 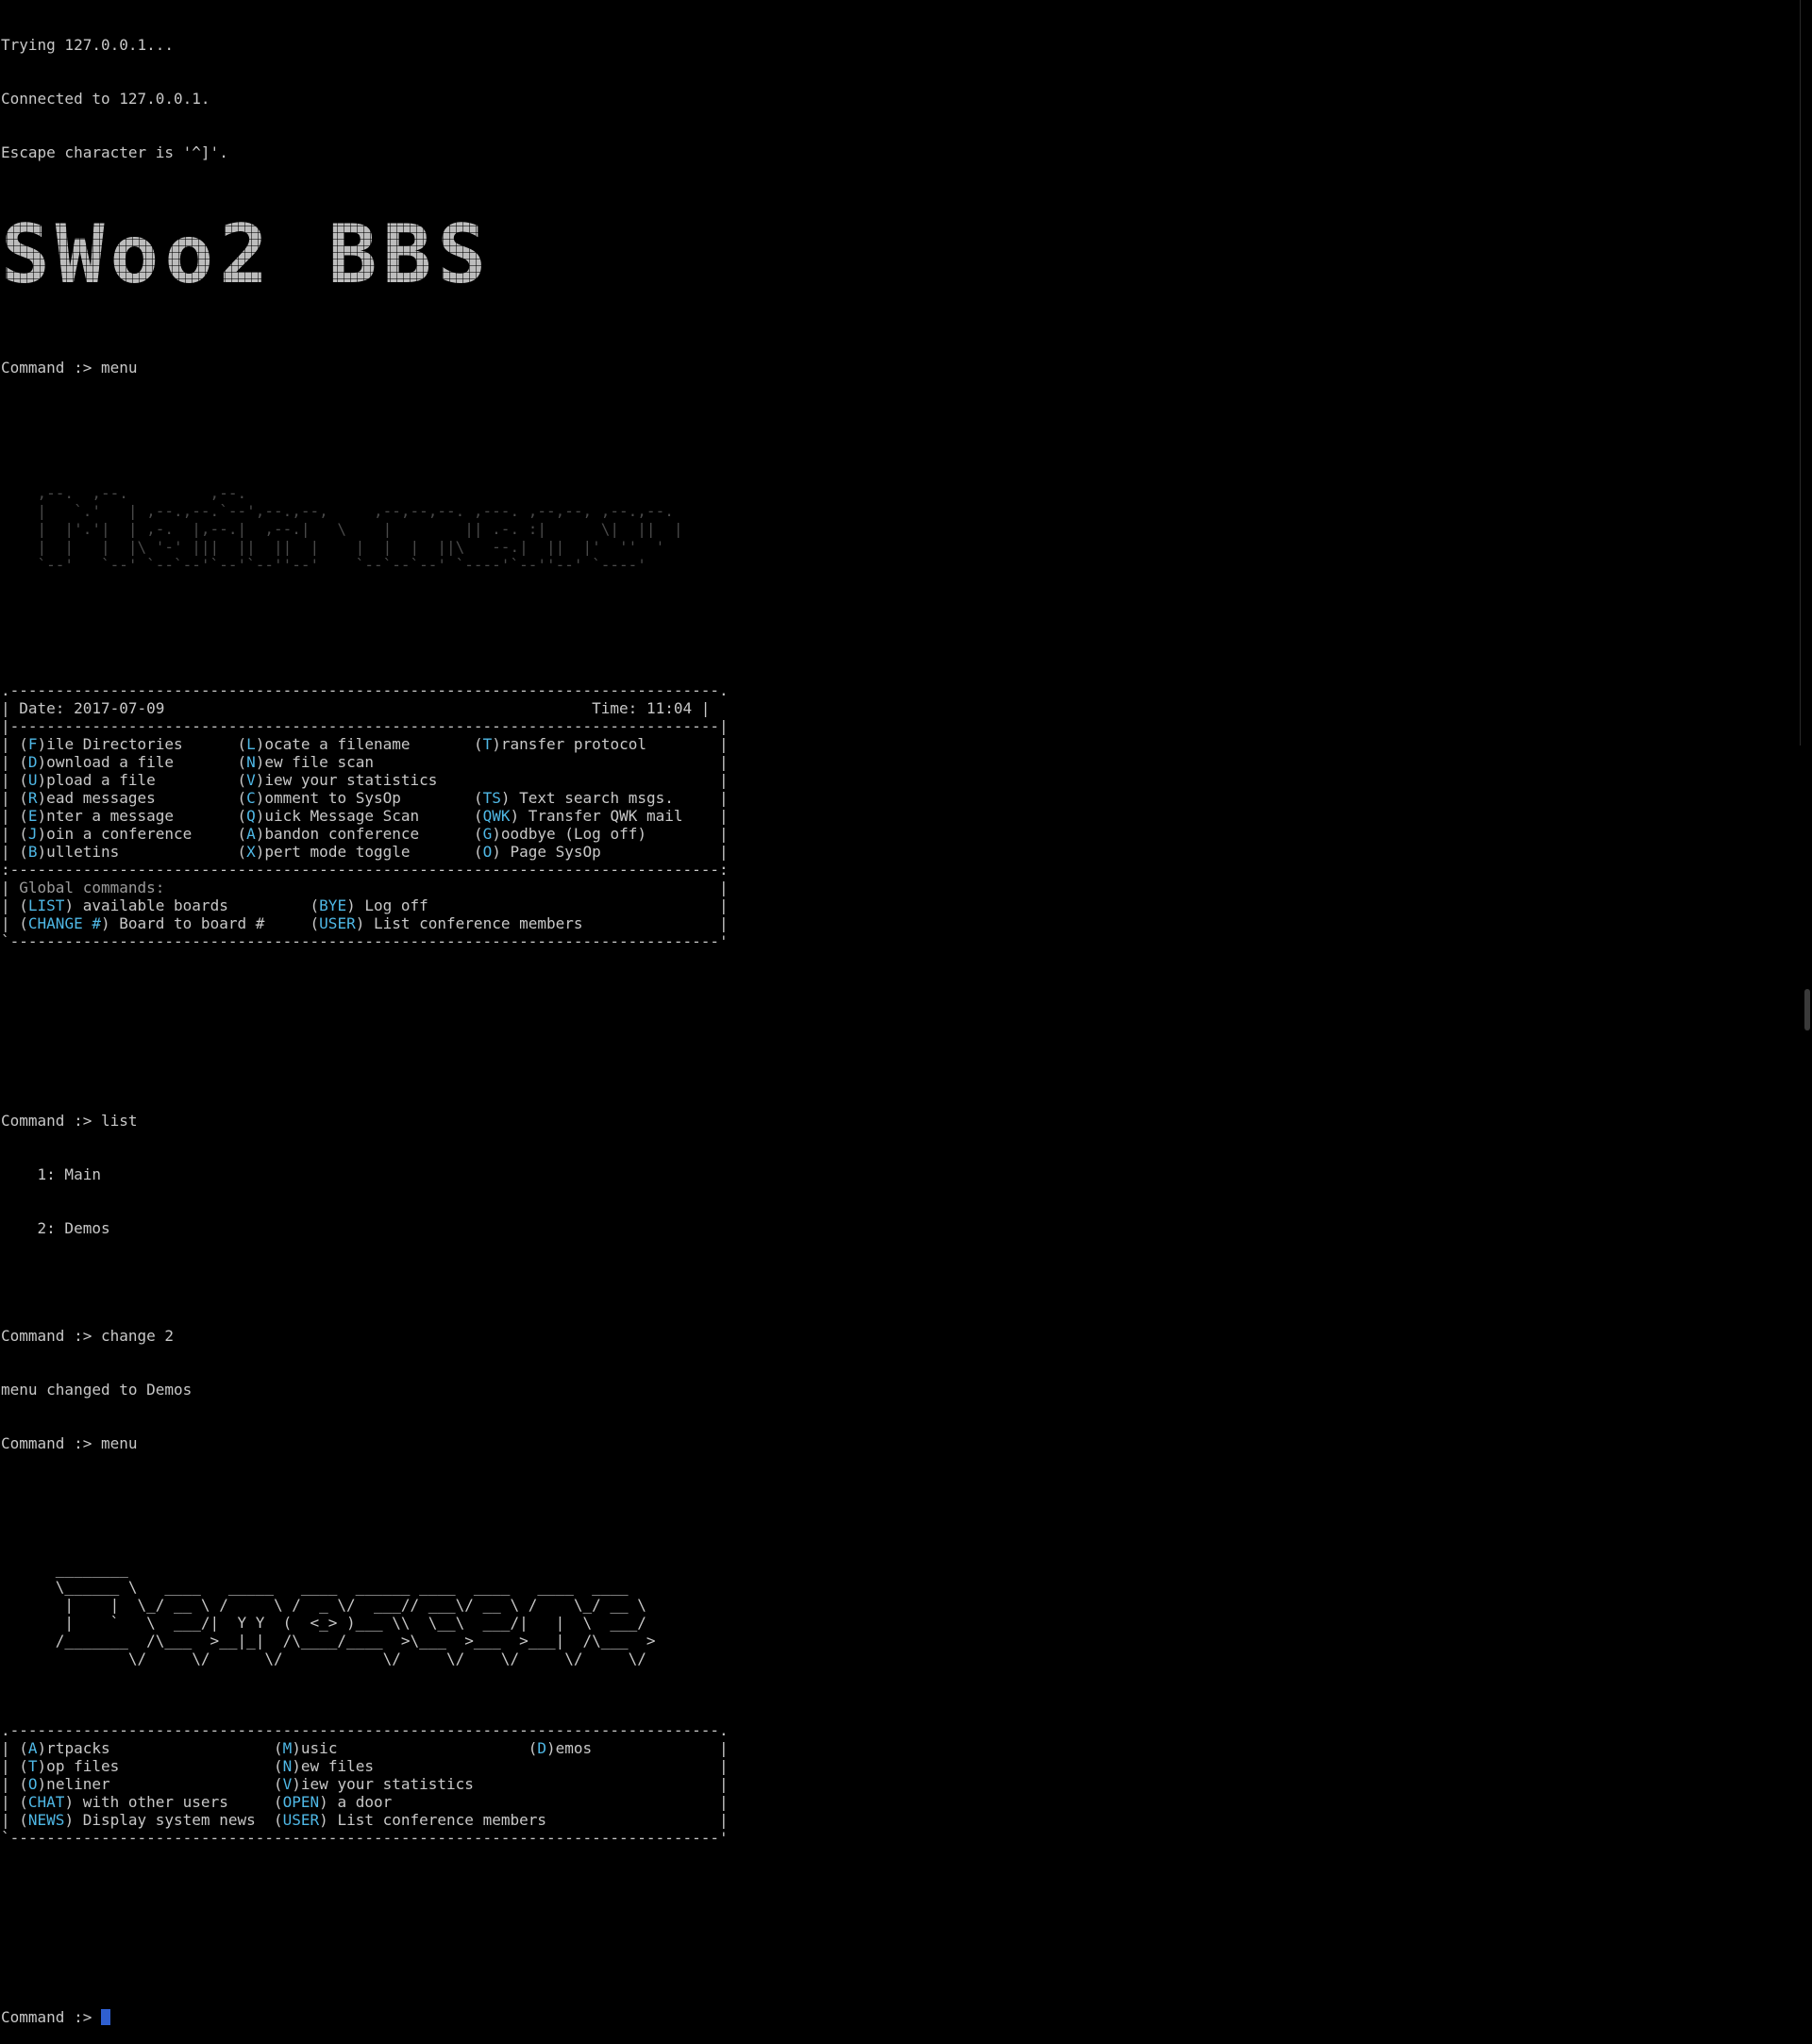 I want to click on menu-item: (F)ile Directories, so click(x=128, y=744).